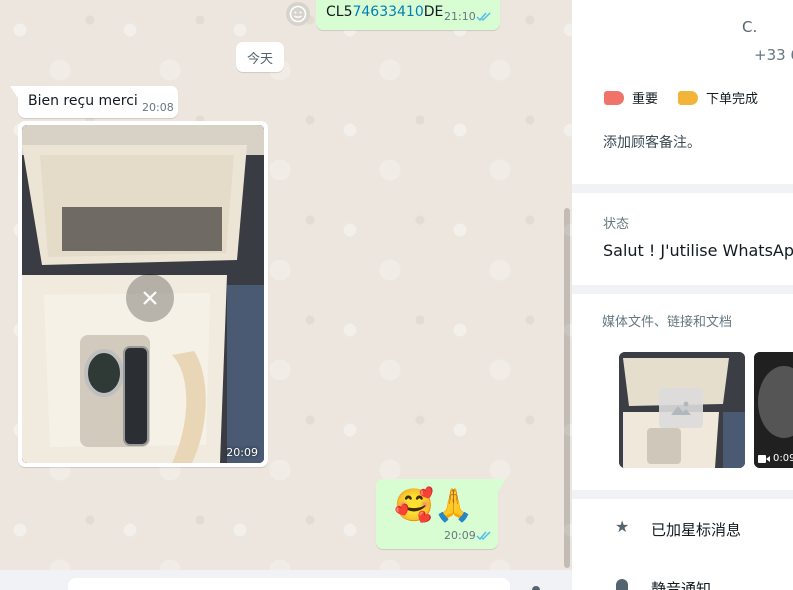 Image resolution: width=793 pixels, height=590 pixels. I want to click on emoji-icon, so click(298, 14).